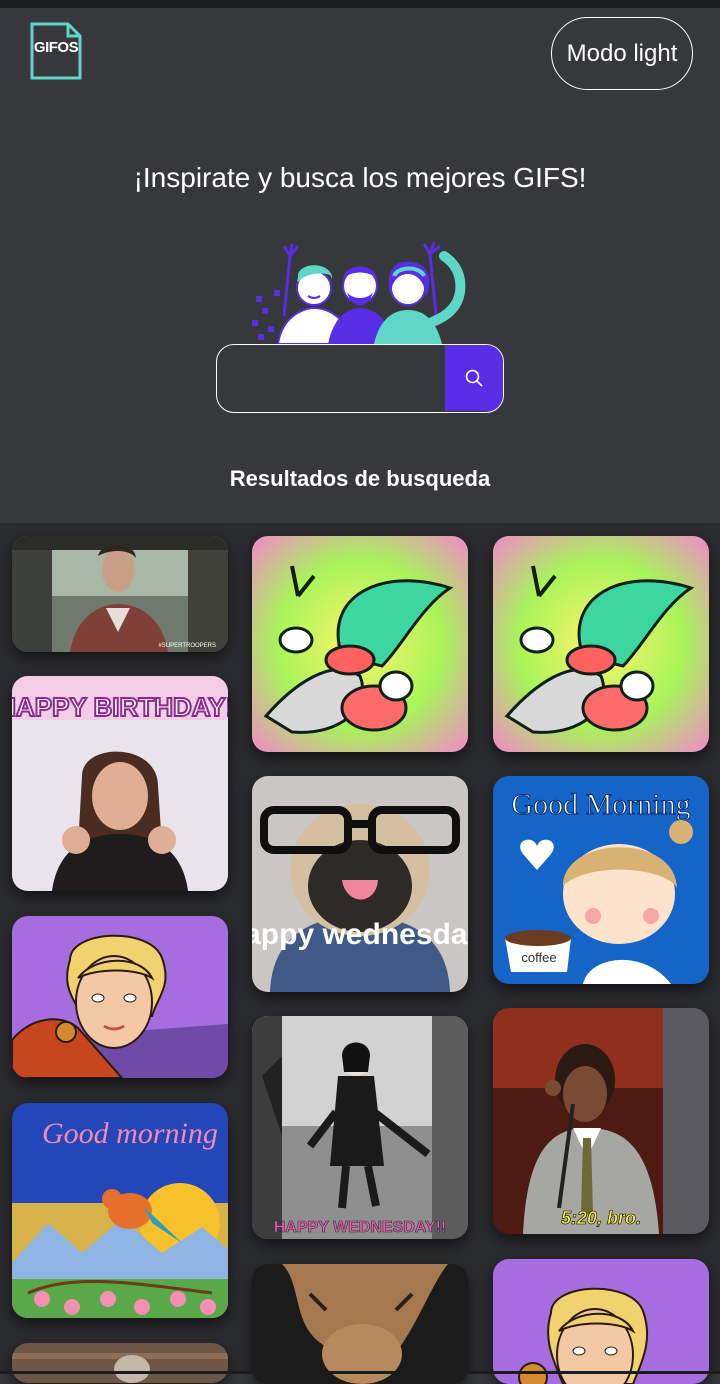 Image resolution: width=720 pixels, height=1384 pixels. Describe the element at coordinates (538, 957) in the screenshot. I see `gif-caption: coffee` at that location.